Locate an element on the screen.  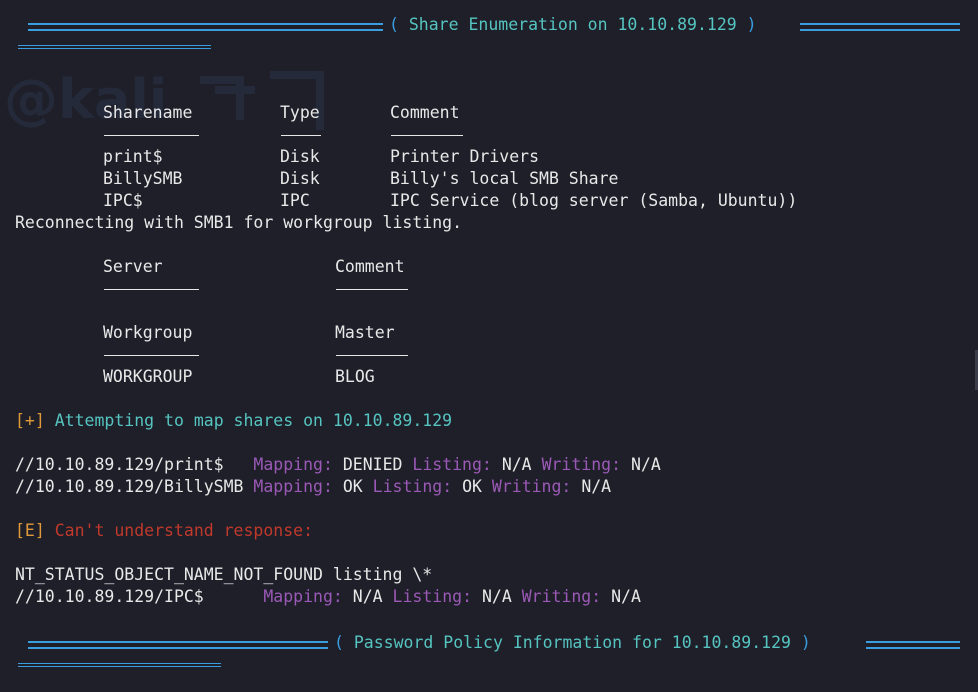
share-row-comment: Billy's local SMB Share is located at coordinates (504, 178).